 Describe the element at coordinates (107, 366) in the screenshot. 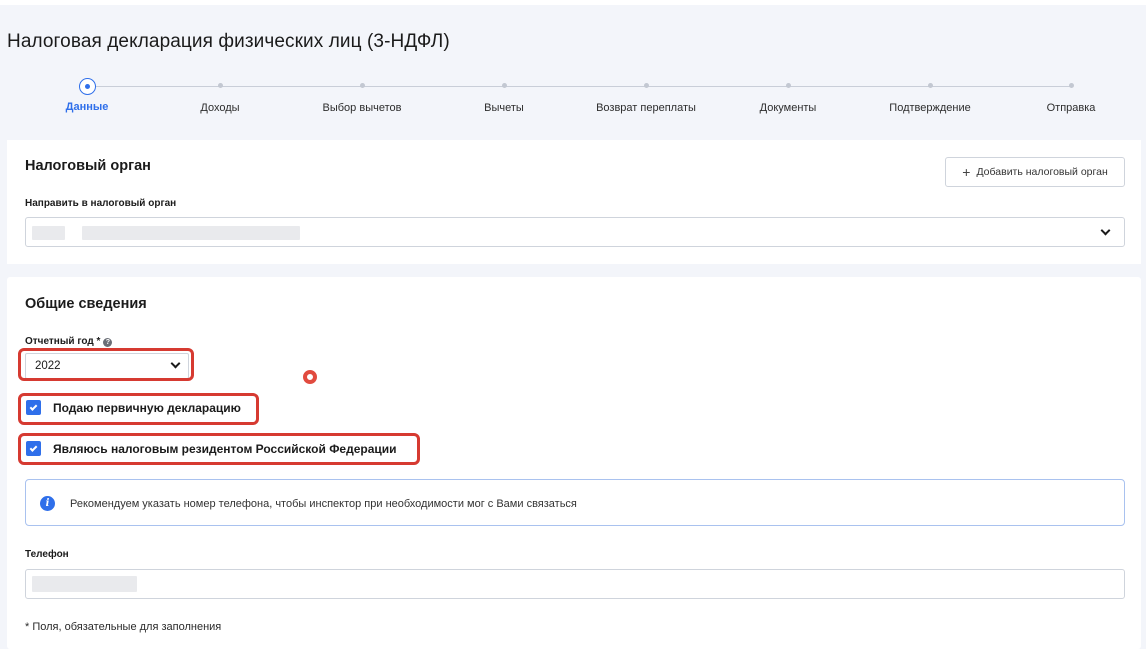

I see `year-select: 2022` at that location.